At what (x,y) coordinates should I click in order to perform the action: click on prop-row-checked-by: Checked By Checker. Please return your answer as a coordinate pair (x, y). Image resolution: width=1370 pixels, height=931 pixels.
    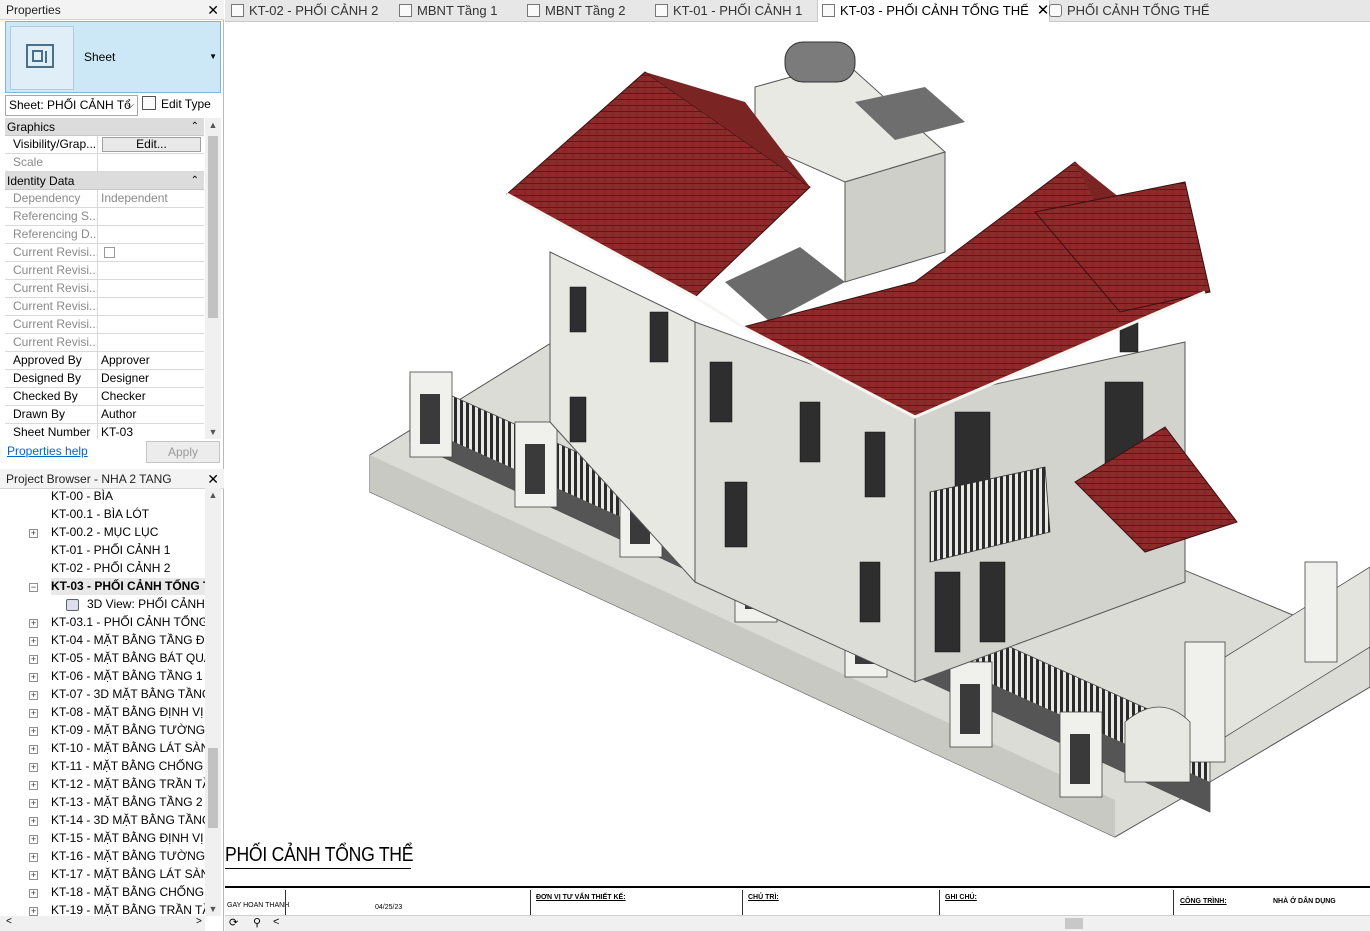
    Looking at the image, I should click on (104, 397).